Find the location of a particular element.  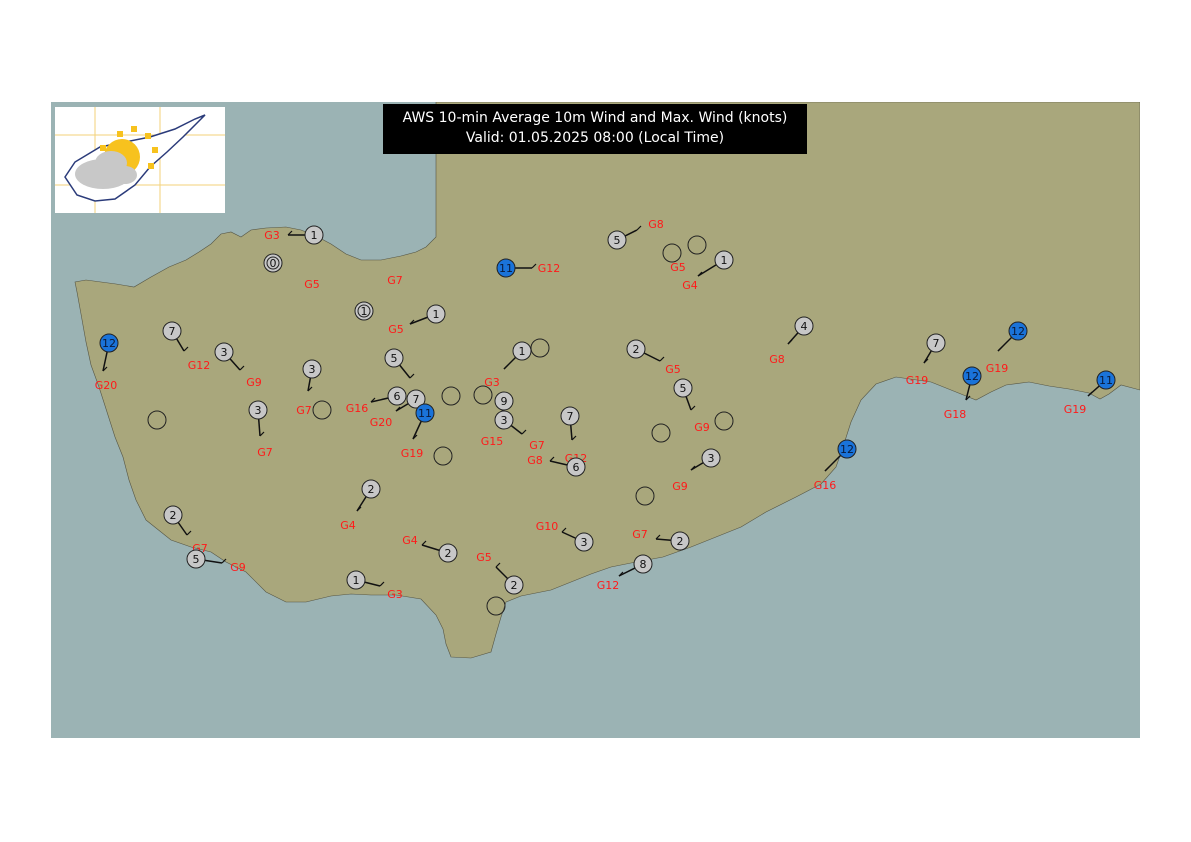

valid-time: Valid: 01.05.2025 08:00 (Local Time) is located at coordinates (595, 138).